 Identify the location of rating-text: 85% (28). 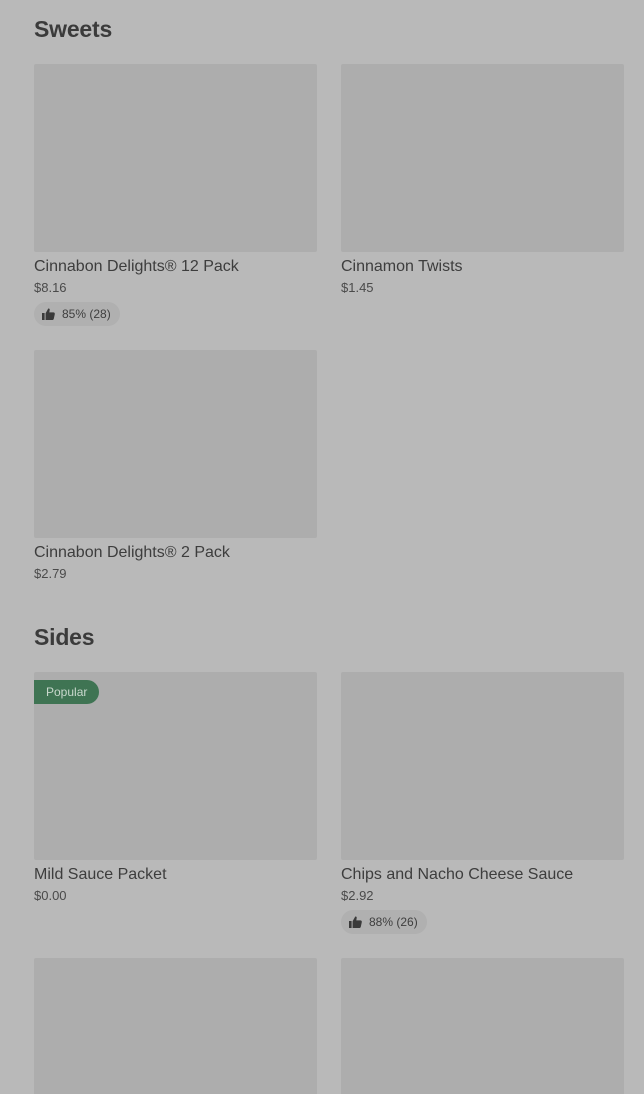
(86, 314).